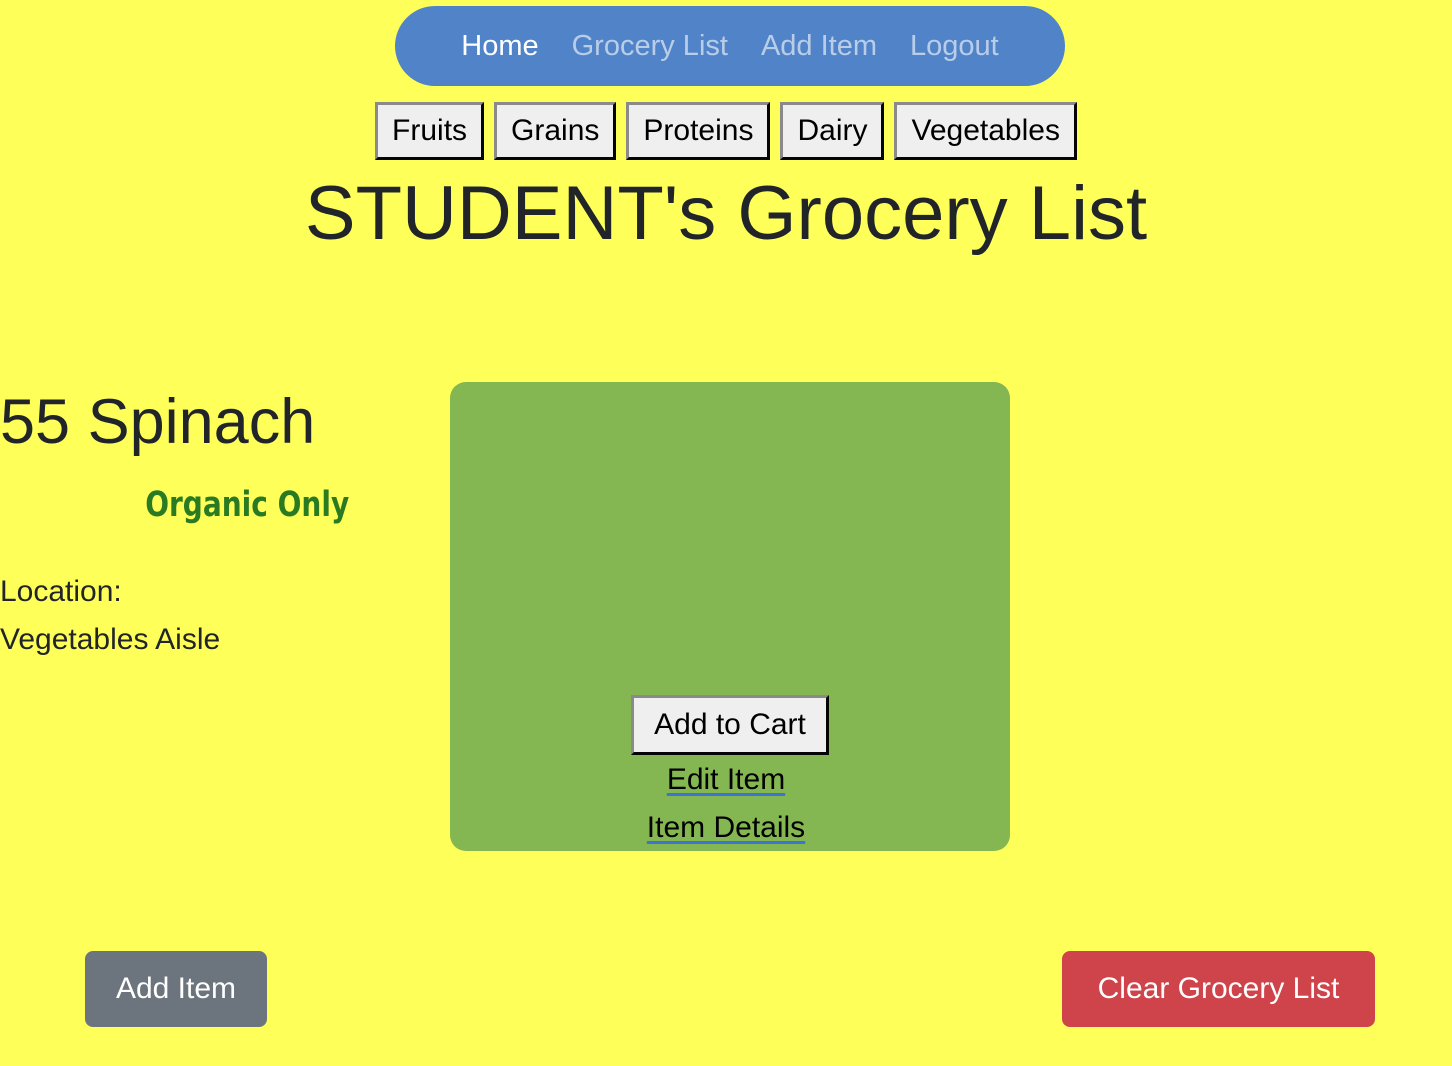 This screenshot has width=1452, height=1066. Describe the element at coordinates (158, 422) in the screenshot. I see `item-title: 55 Spinach` at that location.